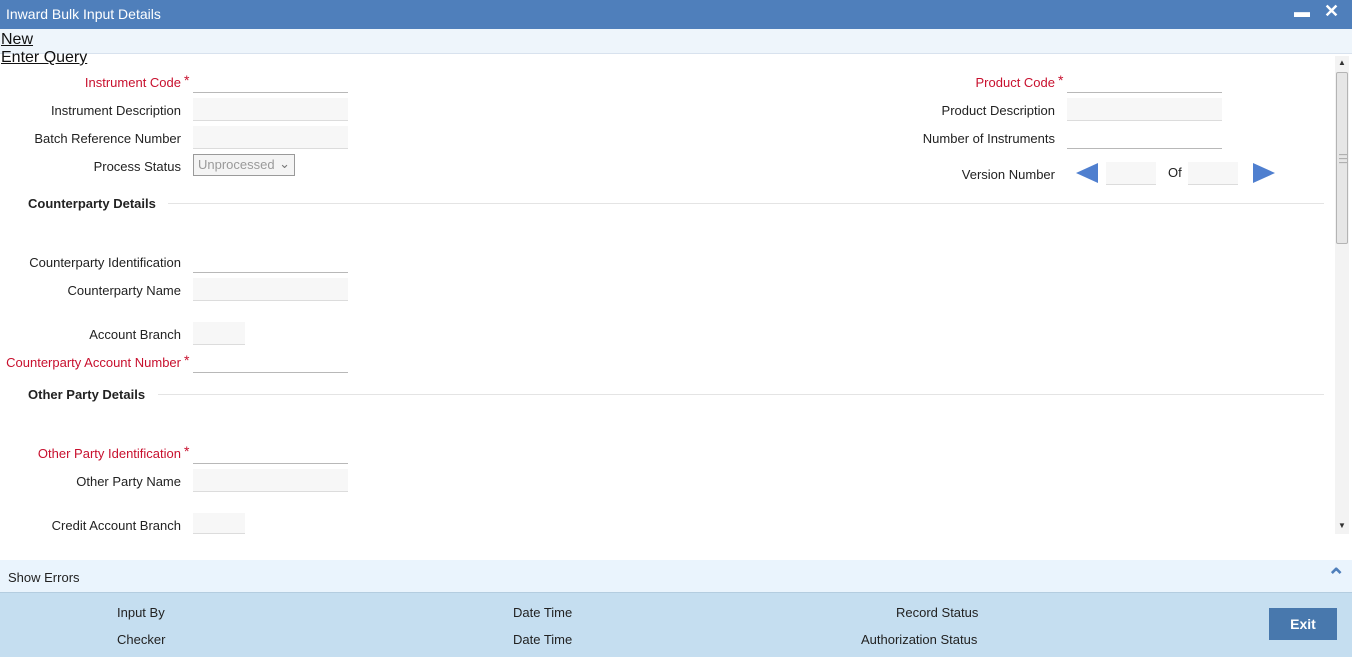 The height and width of the screenshot is (657, 1352). Describe the element at coordinates (137, 166) in the screenshot. I see `process-status-label: Process Status` at that location.